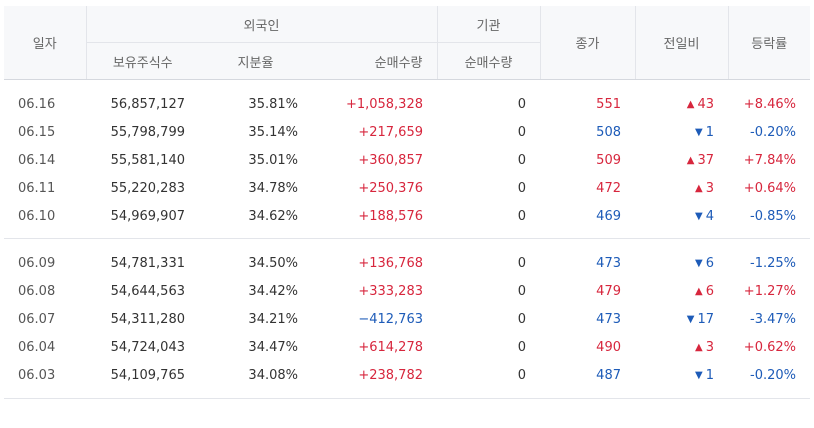 Image resolution: width=814 pixels, height=428 pixels. What do you see at coordinates (390, 375) in the screenshot?
I see `row-net-foreign: +238,782` at bounding box center [390, 375].